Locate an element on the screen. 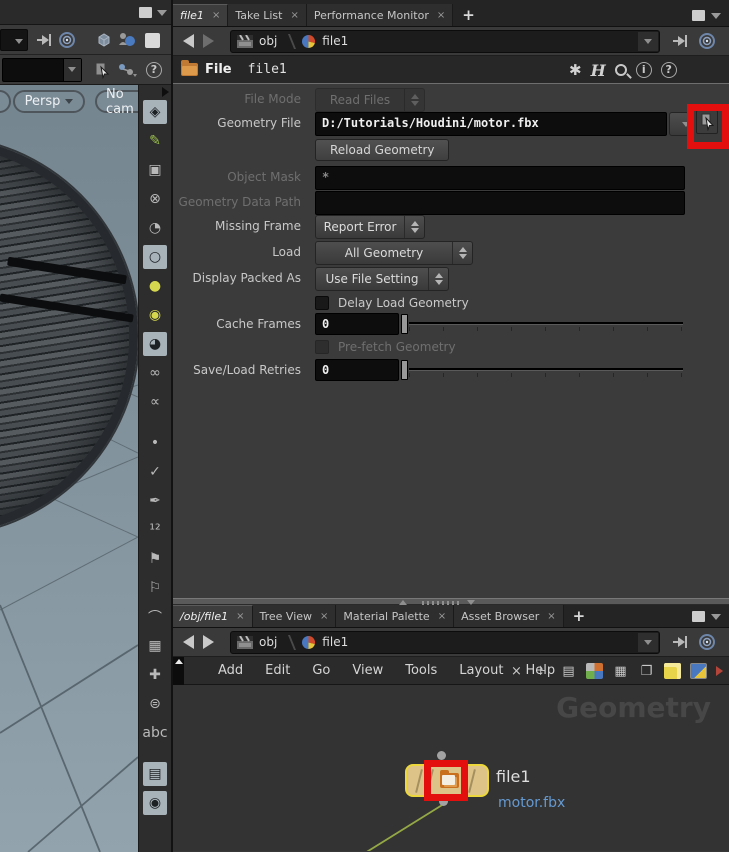 The width and height of the screenshot is (729, 852). pane-tab: Take List × is located at coordinates (267, 15).